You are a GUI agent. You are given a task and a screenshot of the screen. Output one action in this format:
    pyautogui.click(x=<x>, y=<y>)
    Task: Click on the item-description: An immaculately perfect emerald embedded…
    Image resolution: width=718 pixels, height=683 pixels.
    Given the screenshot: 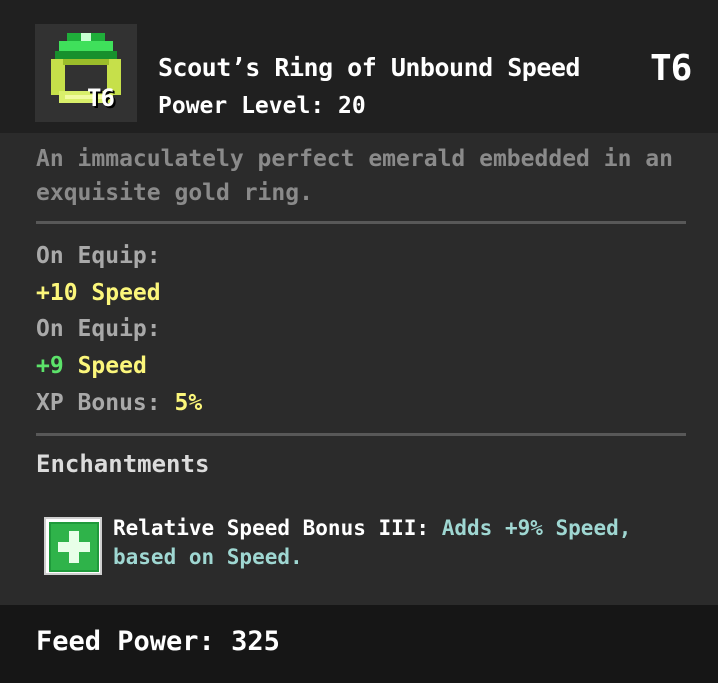 What is the action you would take?
    pyautogui.click(x=354, y=176)
    